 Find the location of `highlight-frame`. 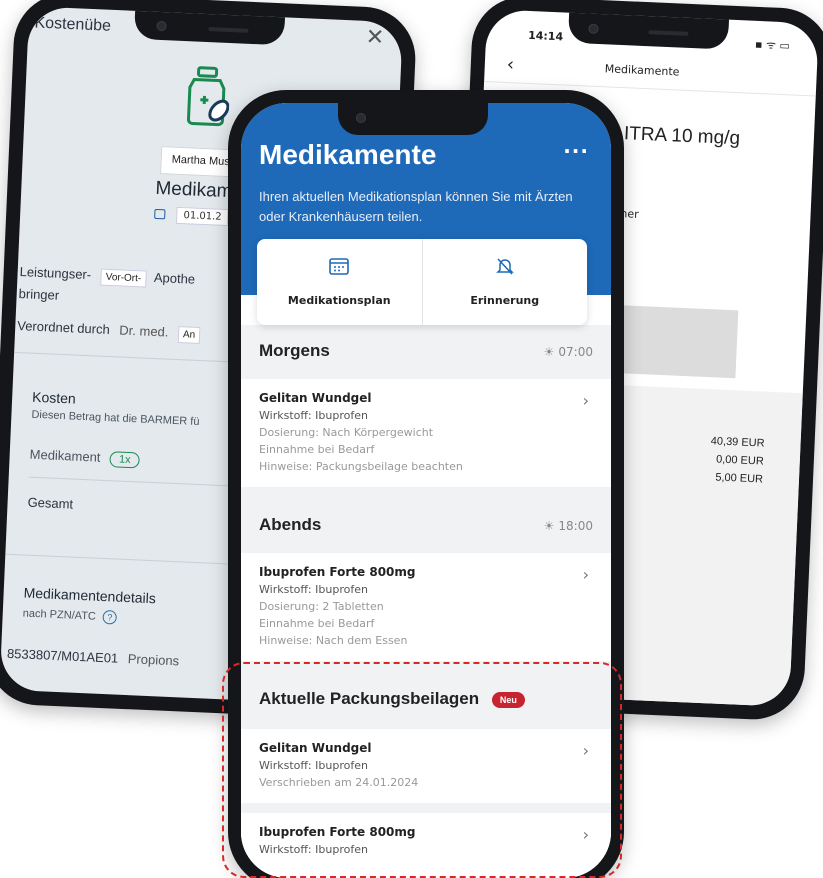

highlight-frame is located at coordinates (422, 770).